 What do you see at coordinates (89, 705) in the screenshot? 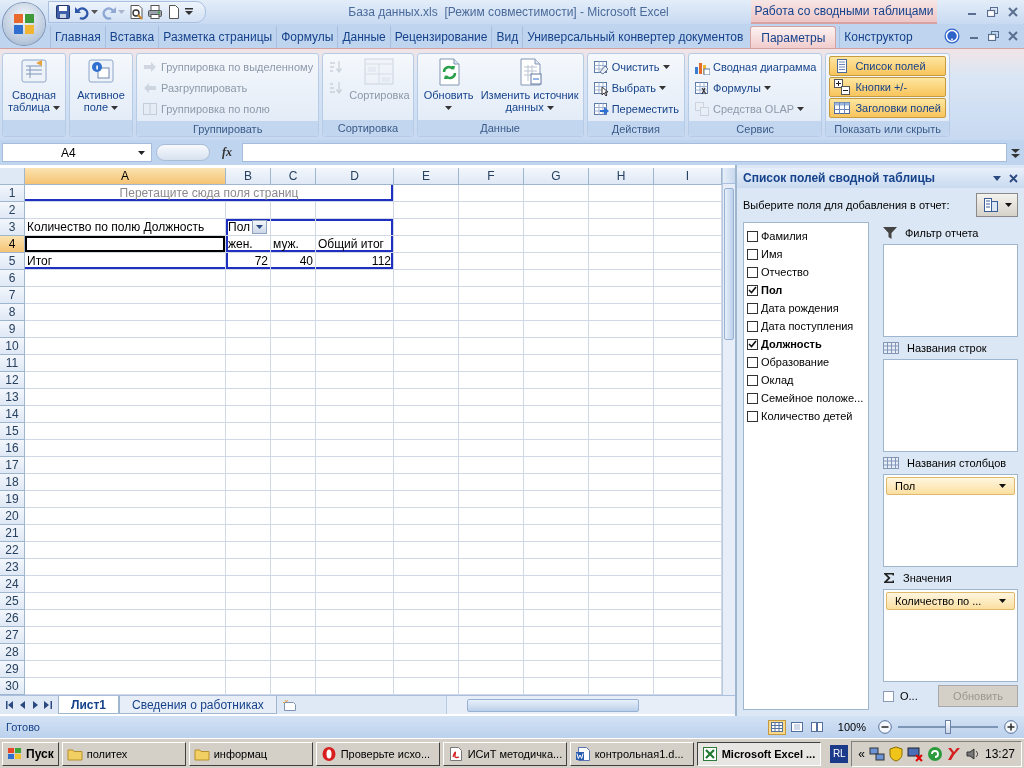
I see `sheet-tab: Лист1` at bounding box center [89, 705].